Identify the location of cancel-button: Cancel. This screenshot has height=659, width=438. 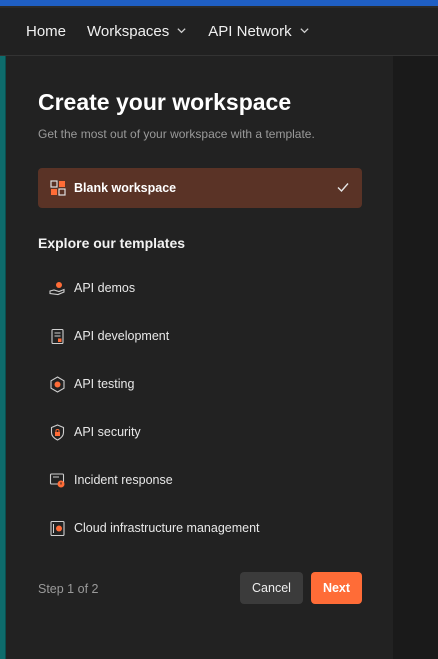
(271, 588).